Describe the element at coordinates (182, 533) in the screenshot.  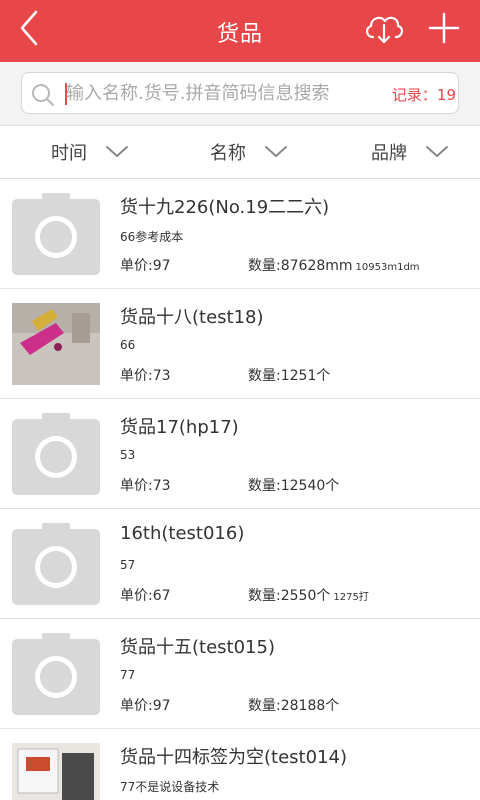
I see `item-name: 16th(test016)` at that location.